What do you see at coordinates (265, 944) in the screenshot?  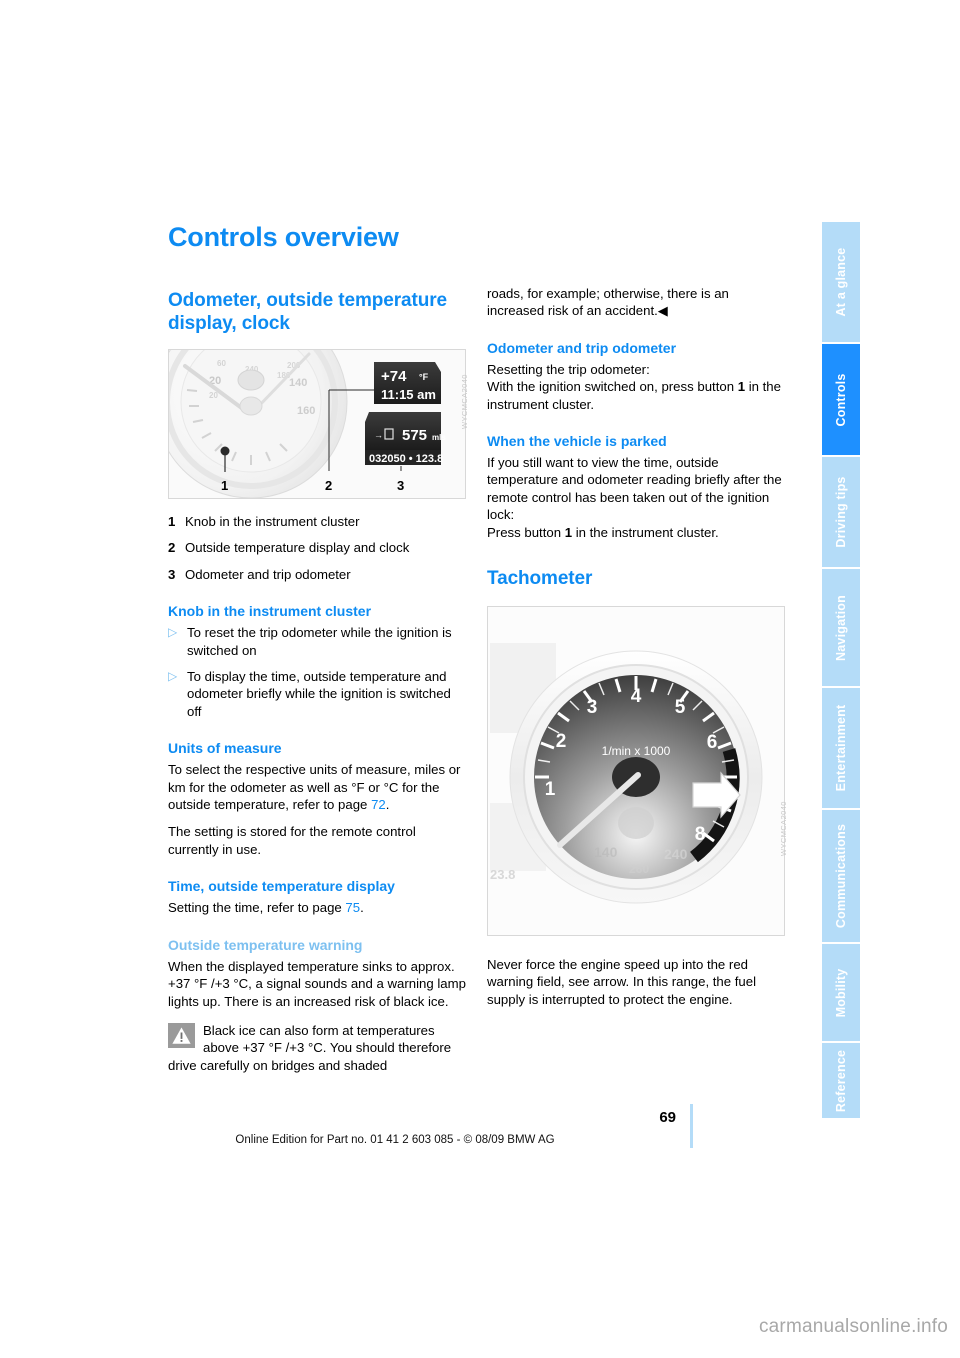 I see `subheading-temperature-warning: Outside temperature warning` at bounding box center [265, 944].